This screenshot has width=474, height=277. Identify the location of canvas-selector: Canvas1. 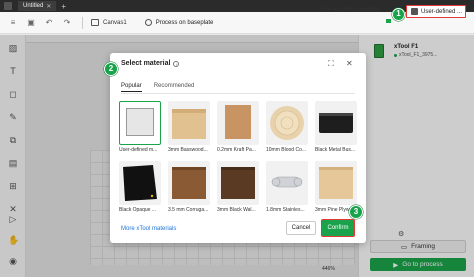
(109, 22).